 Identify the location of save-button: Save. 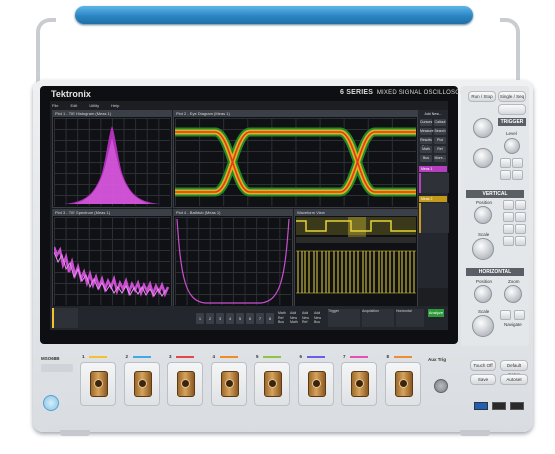
(483, 379).